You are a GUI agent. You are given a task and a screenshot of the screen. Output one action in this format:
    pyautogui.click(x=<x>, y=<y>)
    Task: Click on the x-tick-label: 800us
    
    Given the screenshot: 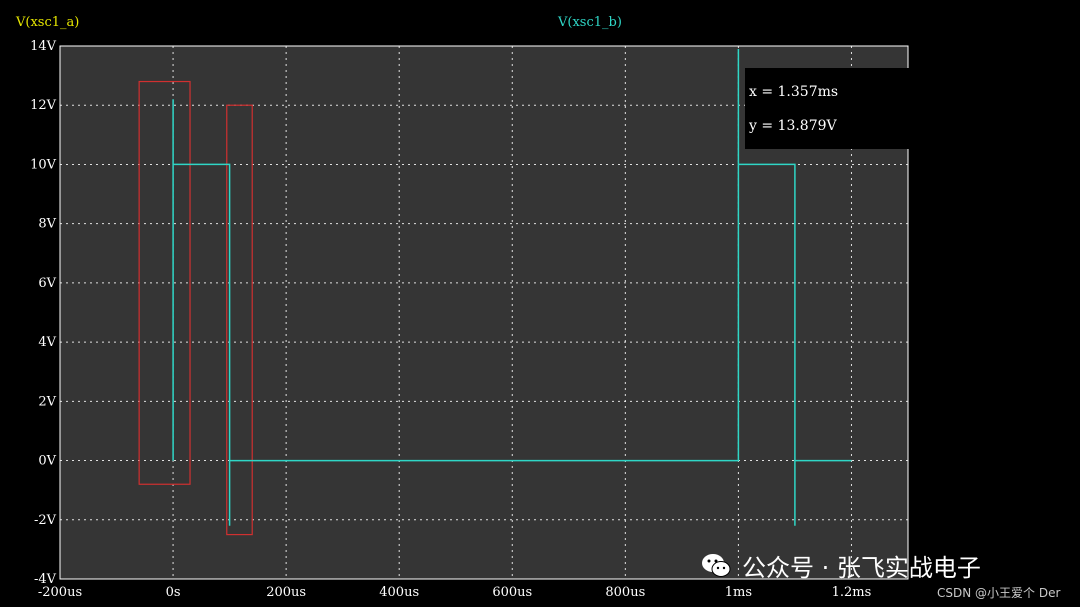 What is the action you would take?
    pyautogui.click(x=625, y=592)
    